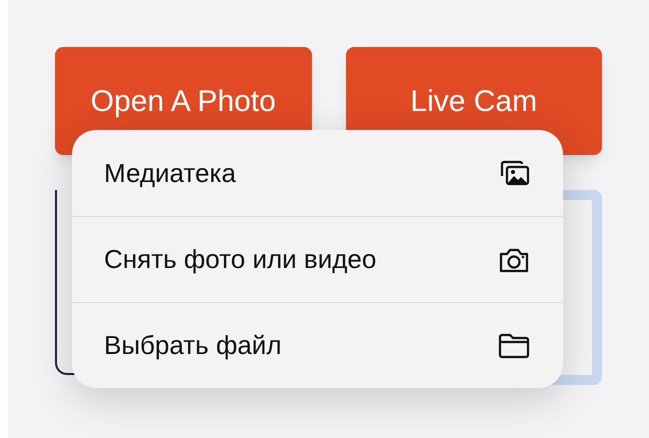  Describe the element at coordinates (317, 345) in the screenshot. I see `menu-item: Выбрать файл` at that location.